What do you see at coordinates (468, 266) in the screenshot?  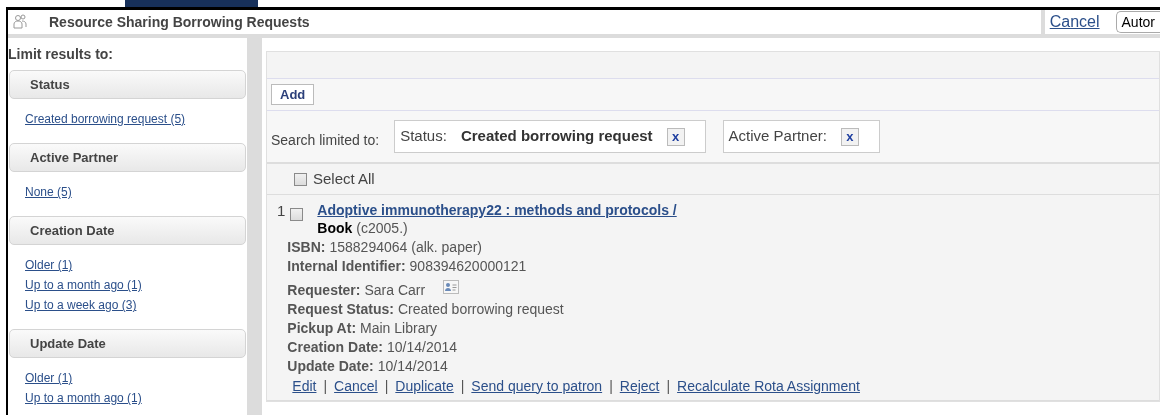 I see `field-value: 908394620000121` at bounding box center [468, 266].